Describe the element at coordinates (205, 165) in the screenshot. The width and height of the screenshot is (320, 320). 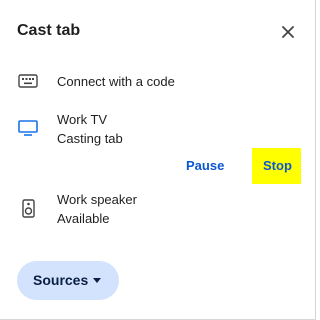
I see `pause-button: Pause` at that location.